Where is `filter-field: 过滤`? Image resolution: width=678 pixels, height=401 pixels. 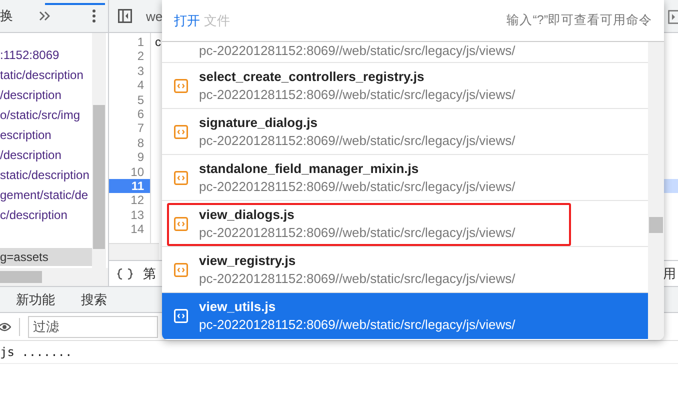 filter-field: 过滤 is located at coordinates (93, 327).